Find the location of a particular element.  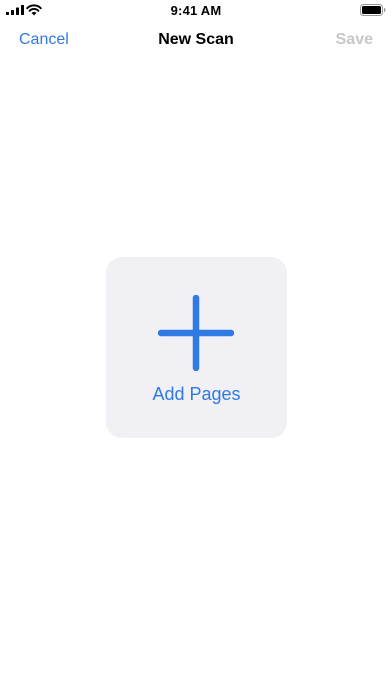

navigation-bar: Cancel New Scan Save is located at coordinates (196, 41).